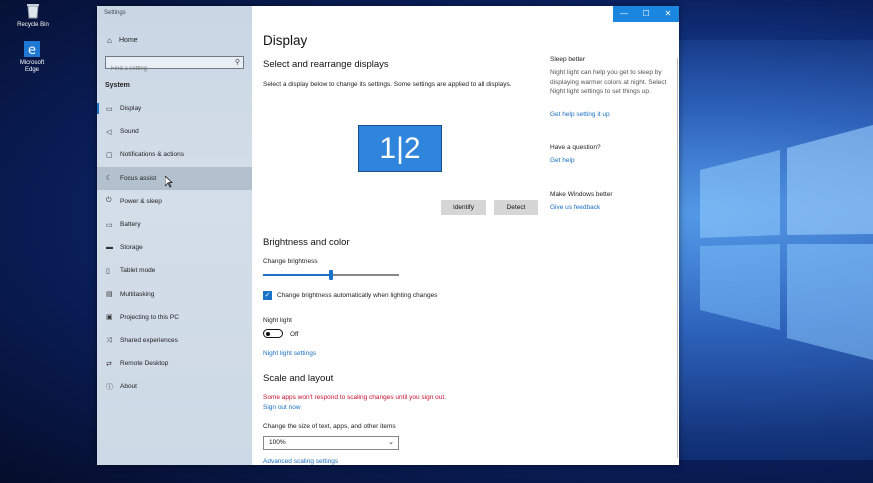  I want to click on sidebar-item-label: Projecting to this PC, so click(149, 317).